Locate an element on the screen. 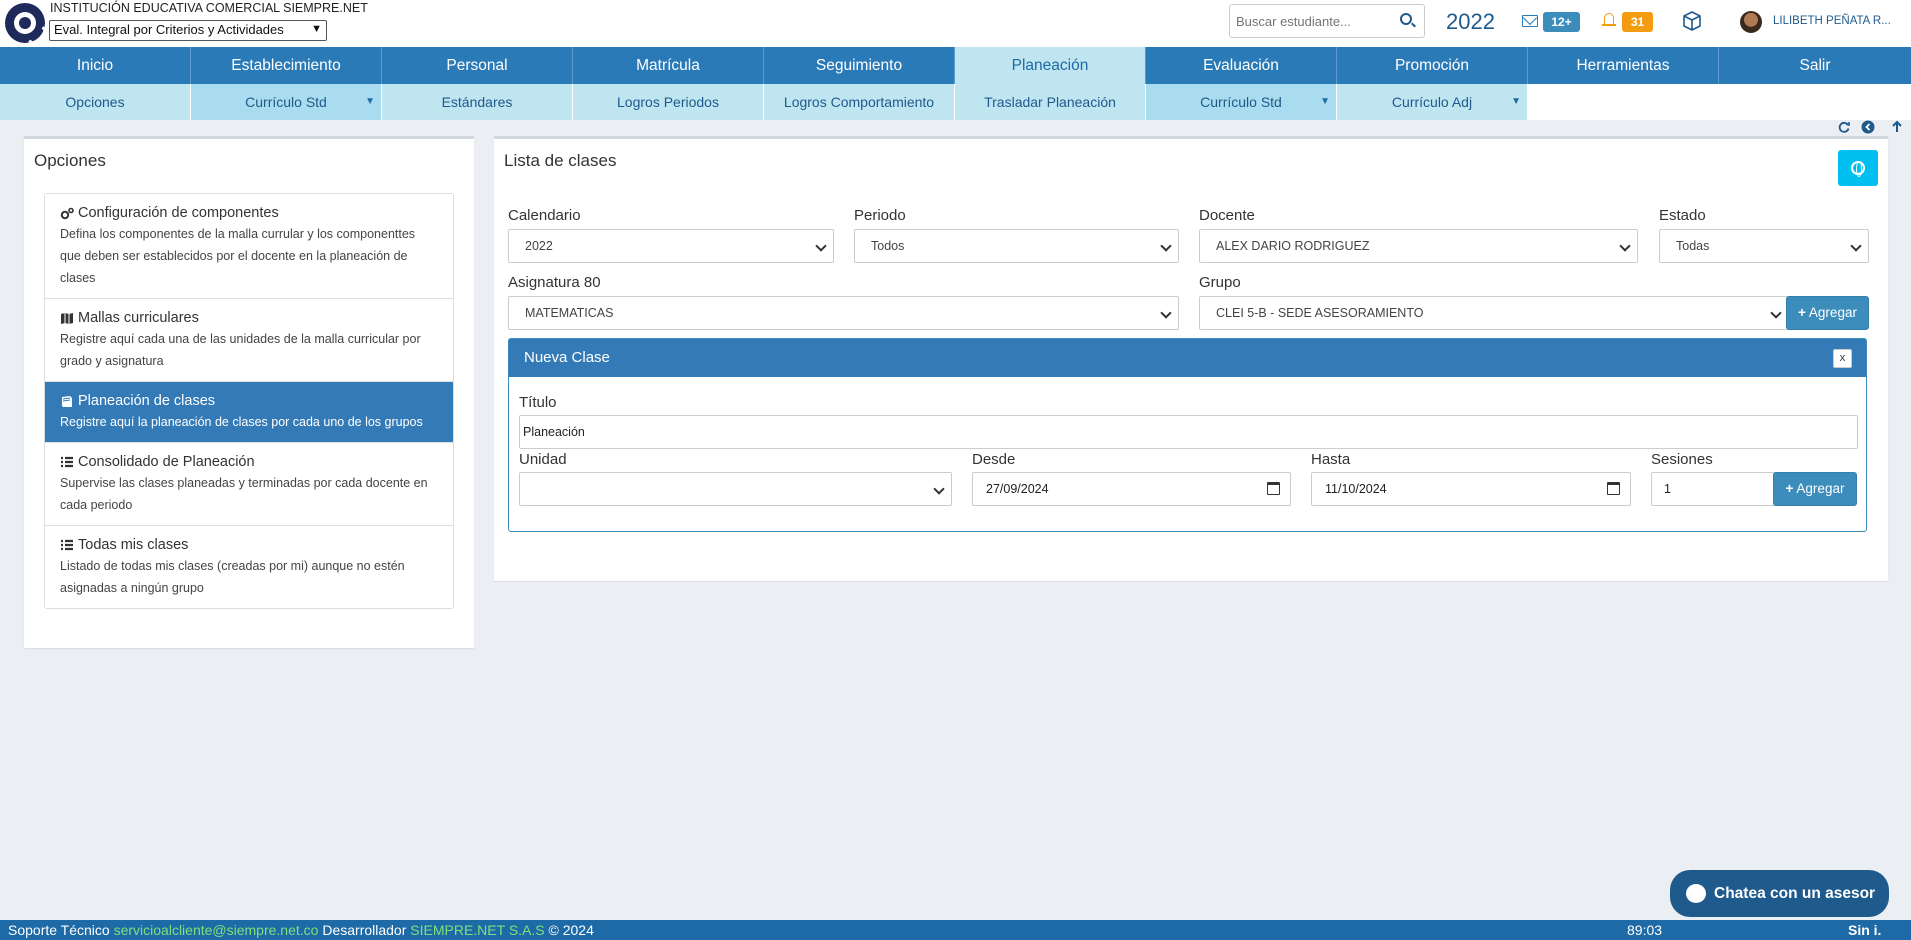 The width and height of the screenshot is (1911, 940). globe-button is located at coordinates (1858, 168).